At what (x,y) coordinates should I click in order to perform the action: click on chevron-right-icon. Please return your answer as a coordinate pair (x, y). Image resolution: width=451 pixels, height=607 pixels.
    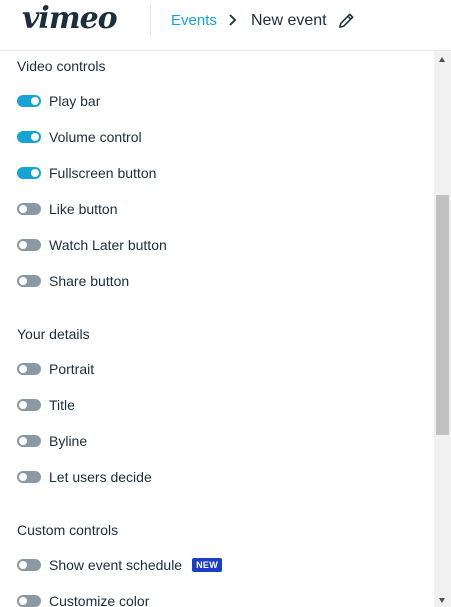
    Looking at the image, I should click on (233, 20).